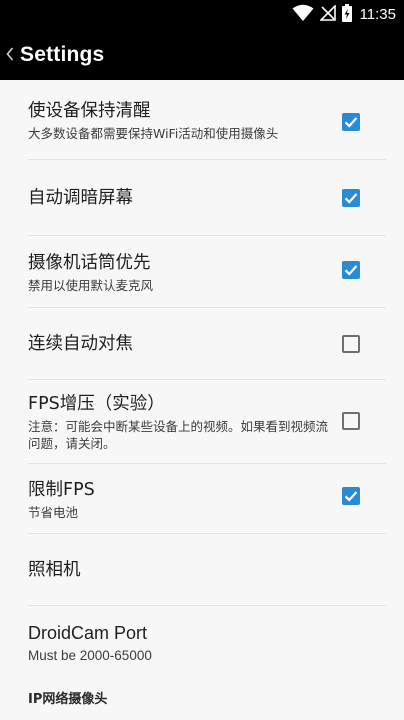 The image size is (404, 720). What do you see at coordinates (61, 489) in the screenshot?
I see `pref-title: 限制FPS` at bounding box center [61, 489].